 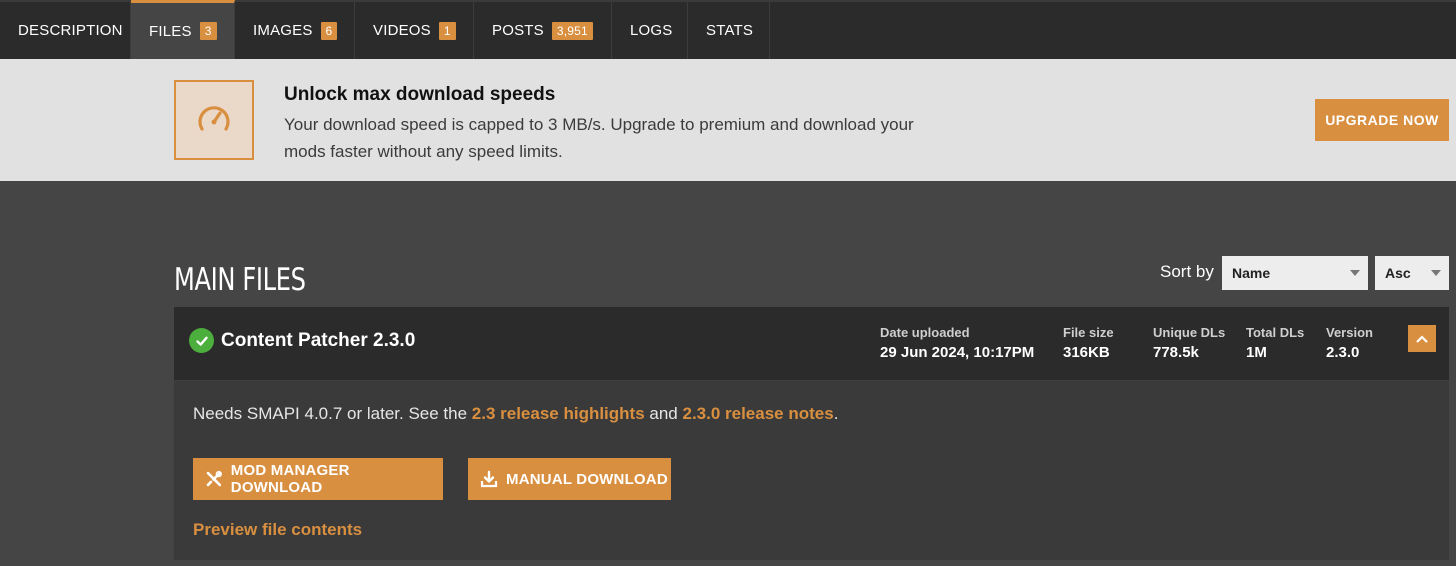 What do you see at coordinates (836, 413) in the screenshot?
I see `requirements-text: .` at bounding box center [836, 413].